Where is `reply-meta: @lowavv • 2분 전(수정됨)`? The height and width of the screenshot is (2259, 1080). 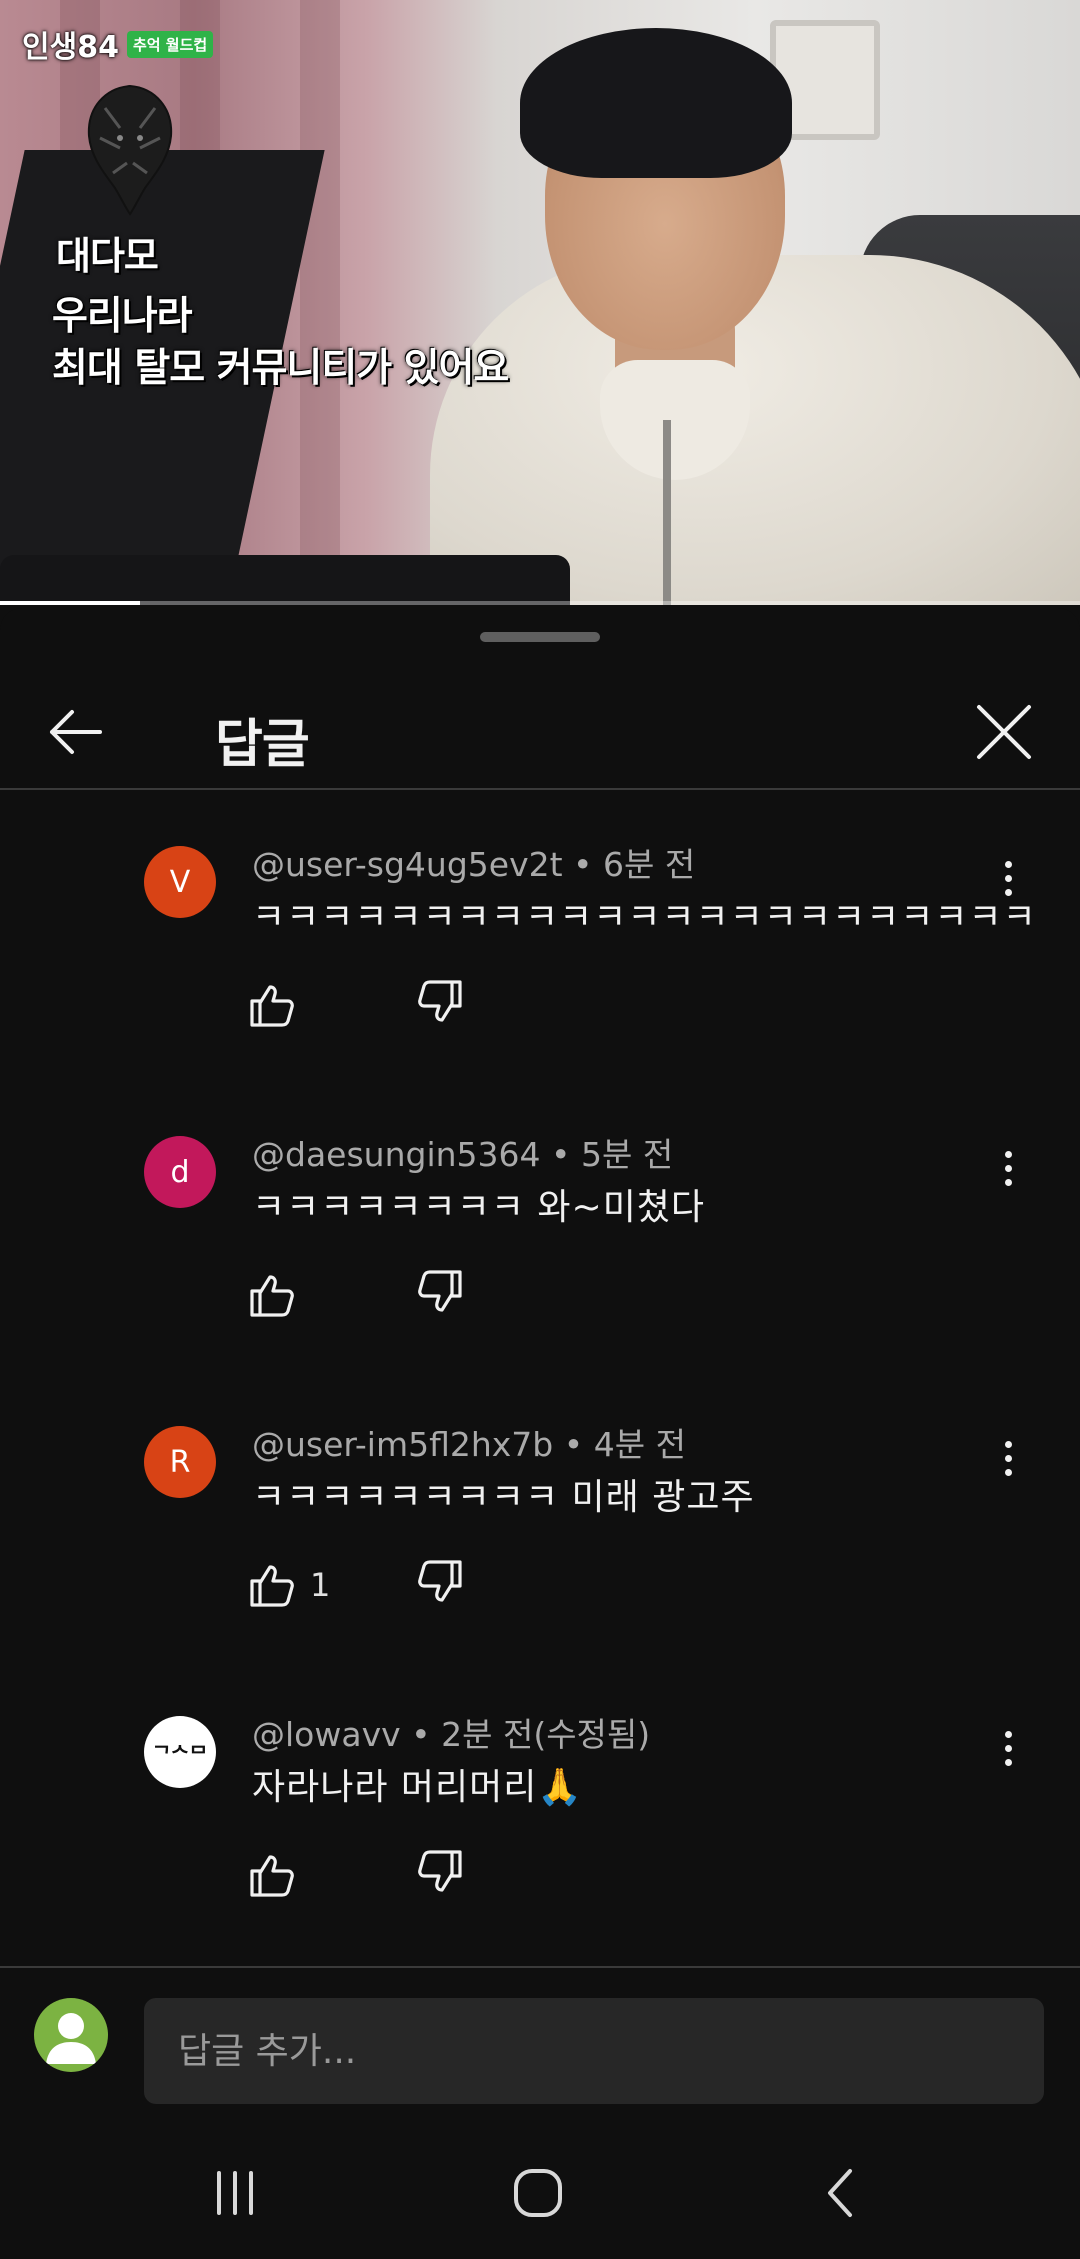 reply-meta: @lowavv • 2분 전(수정됨) is located at coordinates (451, 1732).